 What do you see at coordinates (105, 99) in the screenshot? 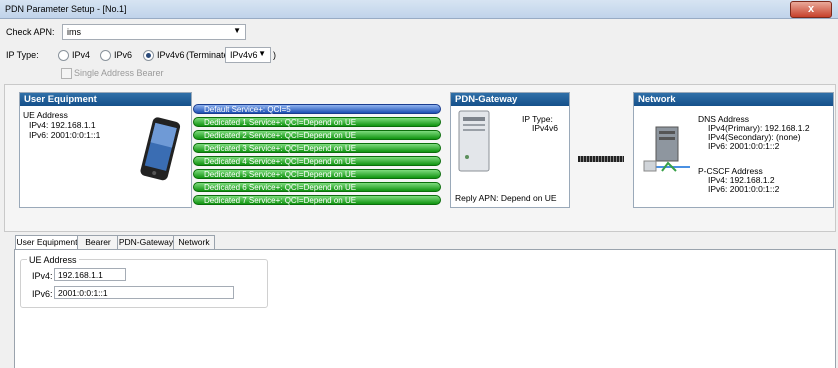
I see `user-equipment-title: User Equipment` at bounding box center [105, 99].